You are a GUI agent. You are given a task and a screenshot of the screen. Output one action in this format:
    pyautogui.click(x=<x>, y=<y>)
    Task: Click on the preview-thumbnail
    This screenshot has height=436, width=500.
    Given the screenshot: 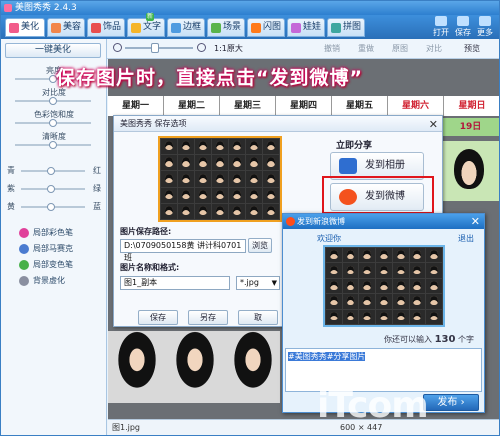 What is the action you would take?
    pyautogui.click(x=220, y=179)
    